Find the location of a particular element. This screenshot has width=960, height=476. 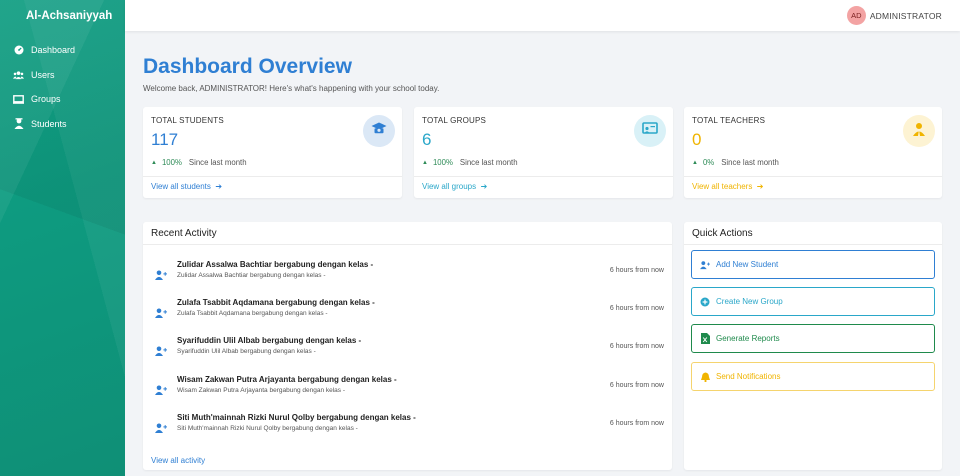

button-label: Add New Student is located at coordinates (747, 264).